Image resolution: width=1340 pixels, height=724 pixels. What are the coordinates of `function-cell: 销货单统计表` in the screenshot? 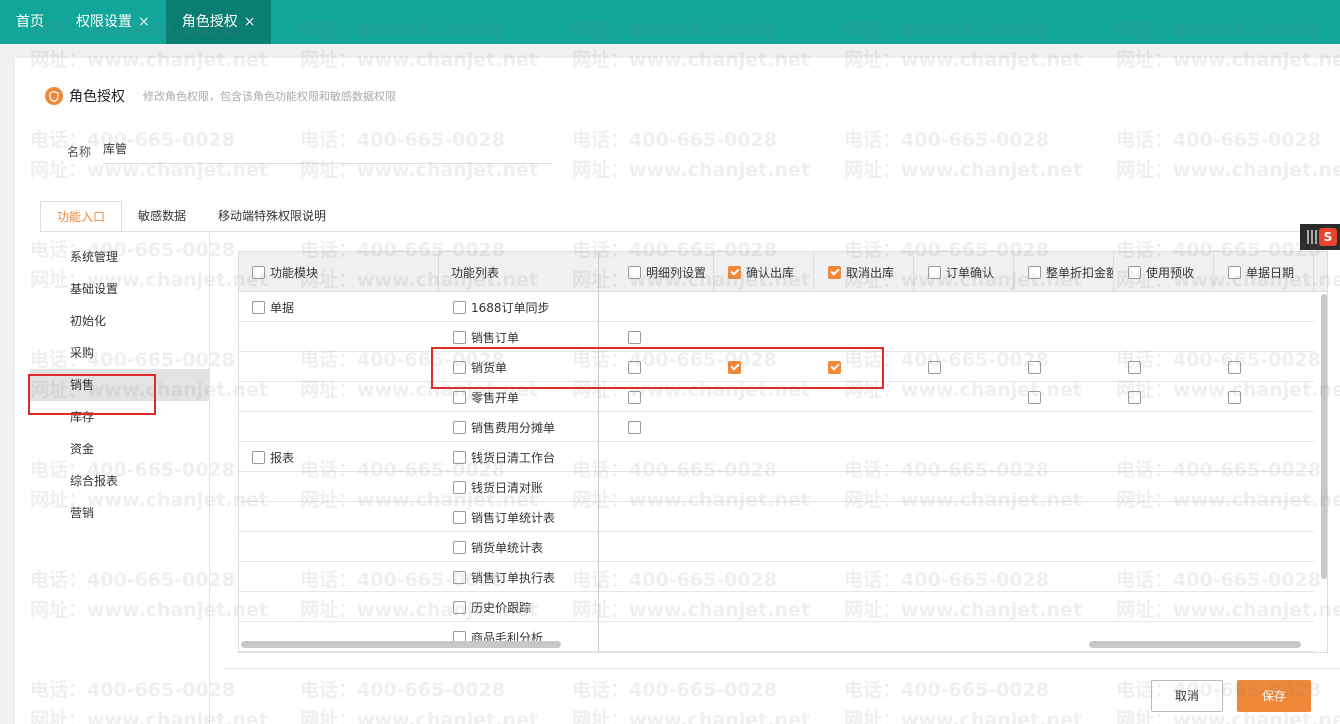 It's located at (498, 547).